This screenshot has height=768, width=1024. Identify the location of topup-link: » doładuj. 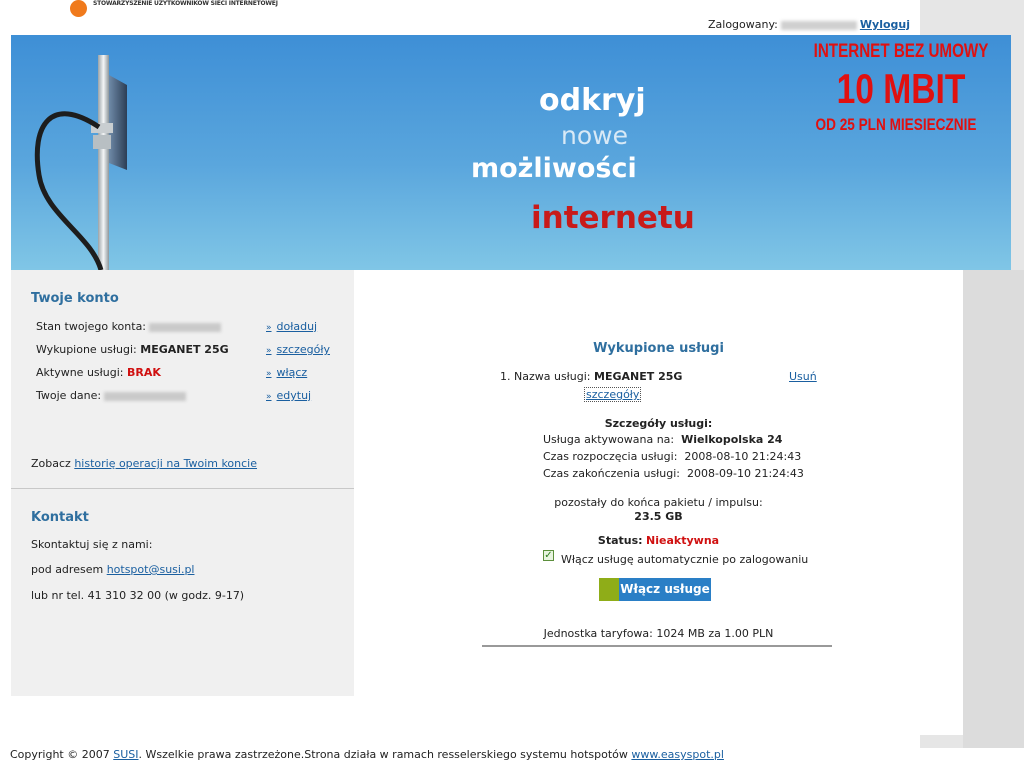
(291, 326).